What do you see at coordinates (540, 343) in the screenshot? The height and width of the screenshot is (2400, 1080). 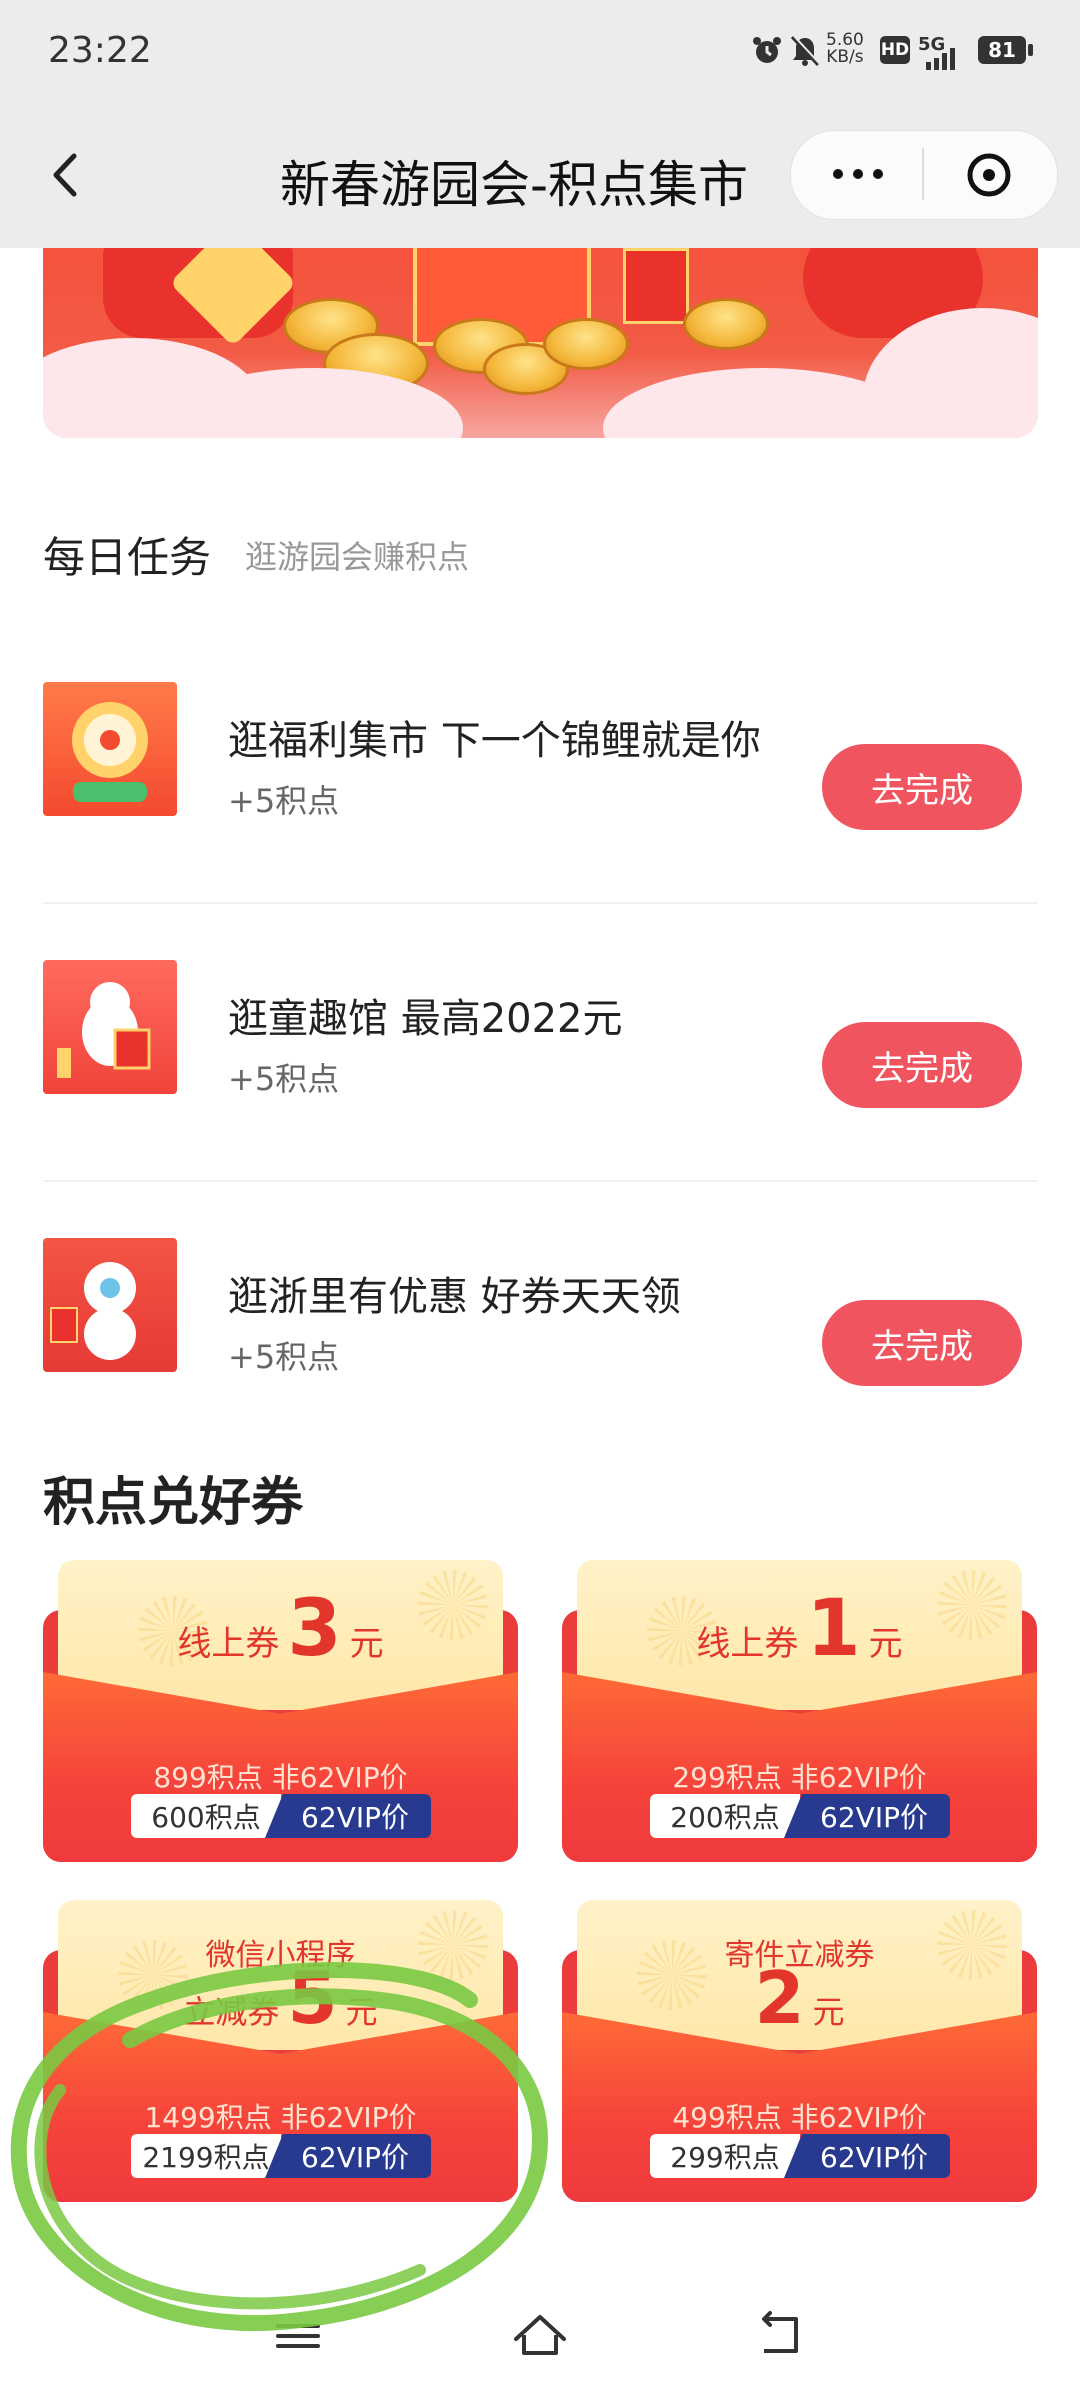 I see `promo-banner` at bounding box center [540, 343].